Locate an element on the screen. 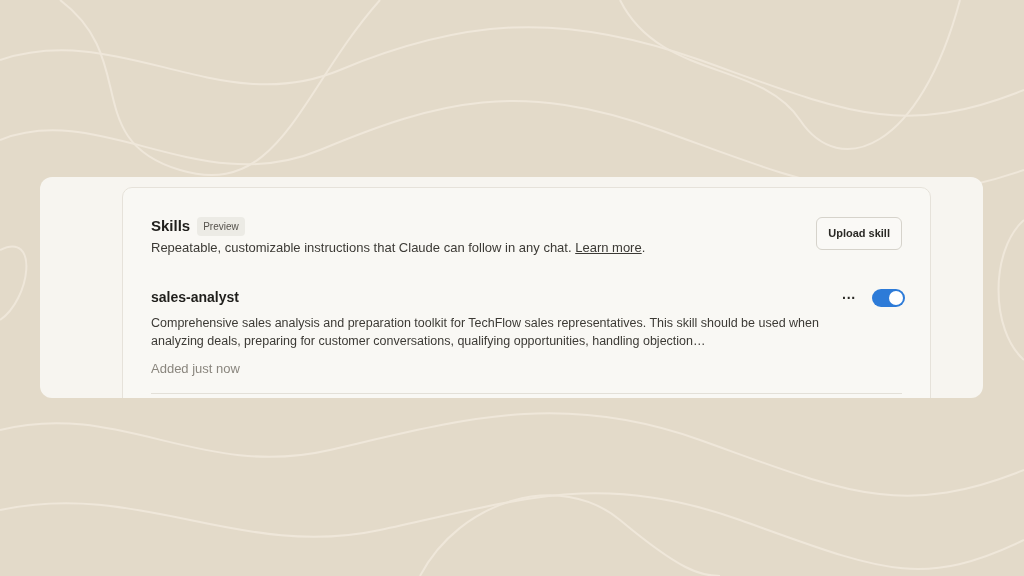 Image resolution: width=1024 pixels, height=576 pixels. skill-name: sales-analyst is located at coordinates (195, 297).